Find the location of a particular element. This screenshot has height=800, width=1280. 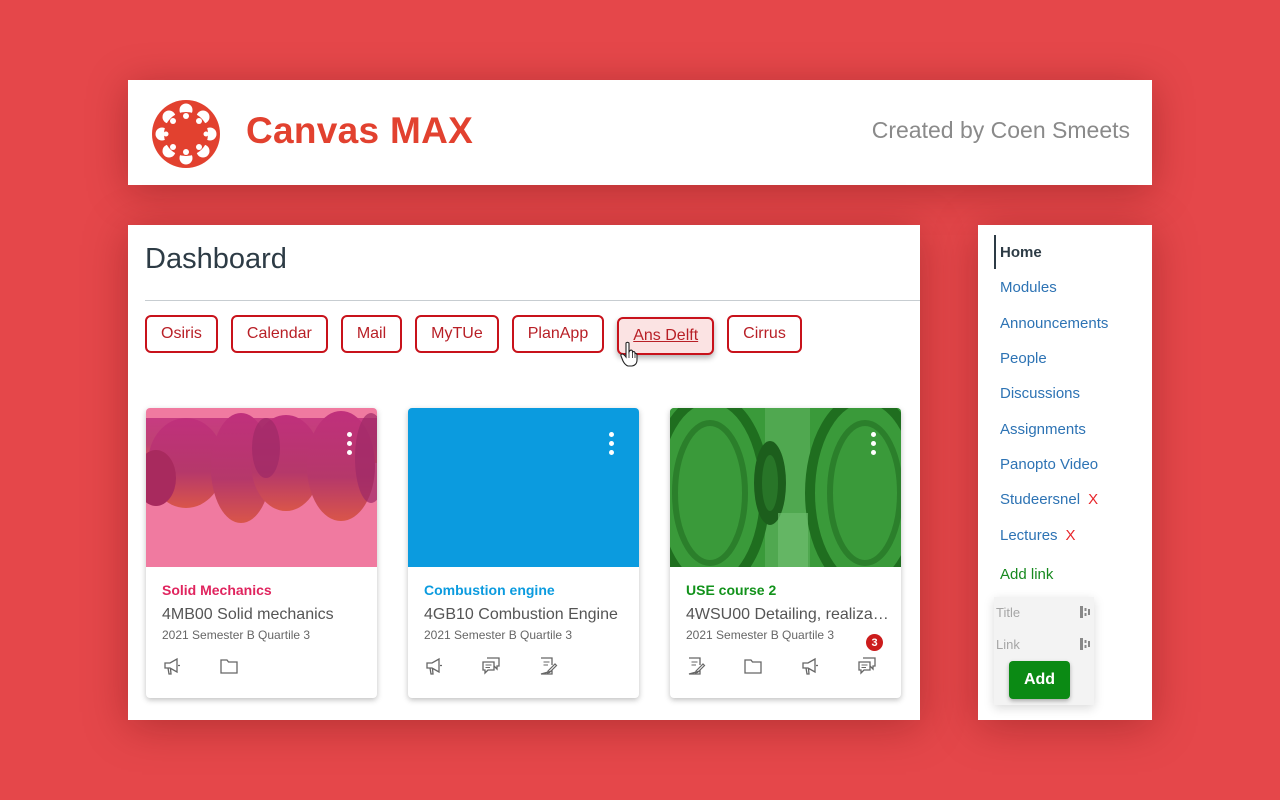

quick-link-mail: Mail is located at coordinates (371, 334).